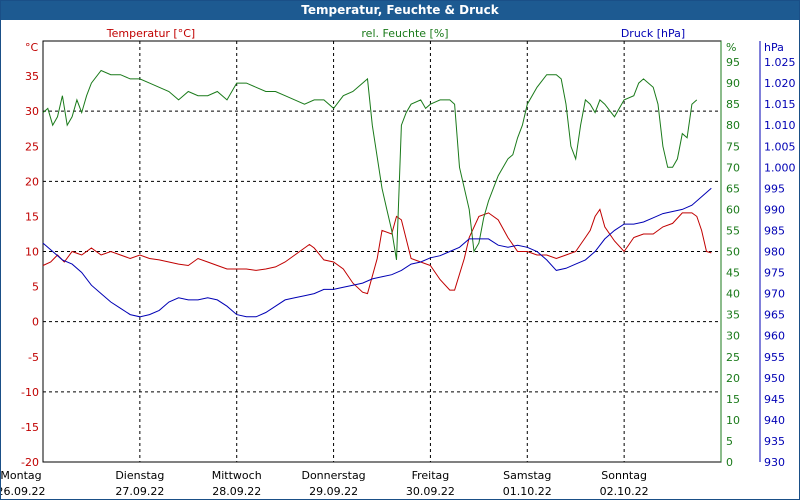 The width and height of the screenshot is (800, 500). What do you see at coordinates (780, 125) in the screenshot?
I see `pressure-tick-label: 1.010` at bounding box center [780, 125].